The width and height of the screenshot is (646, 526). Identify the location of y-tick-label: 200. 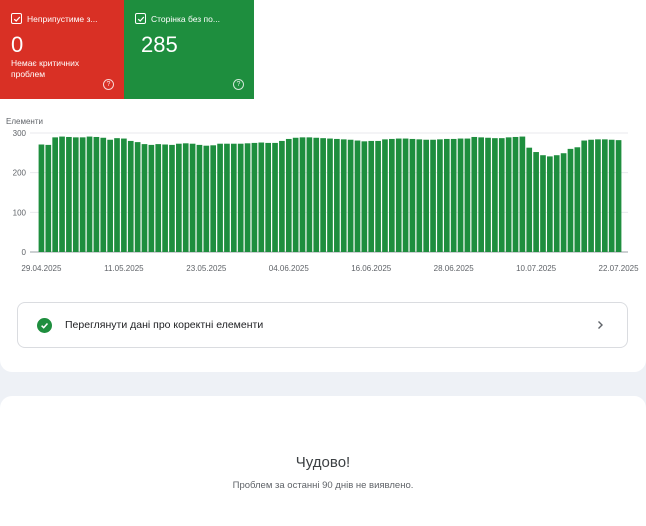
(20, 173).